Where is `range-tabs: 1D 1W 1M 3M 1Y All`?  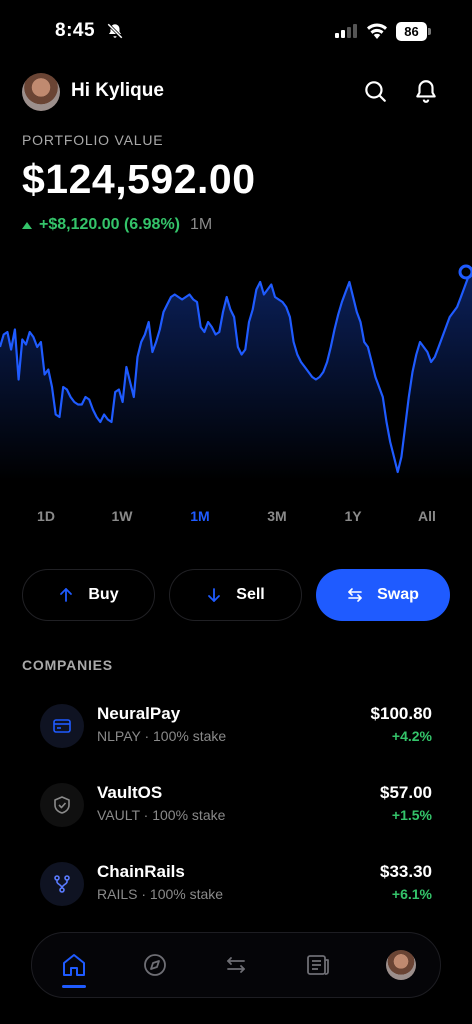
range-tabs: 1D 1W 1M 3M 1Y All is located at coordinates (236, 518).